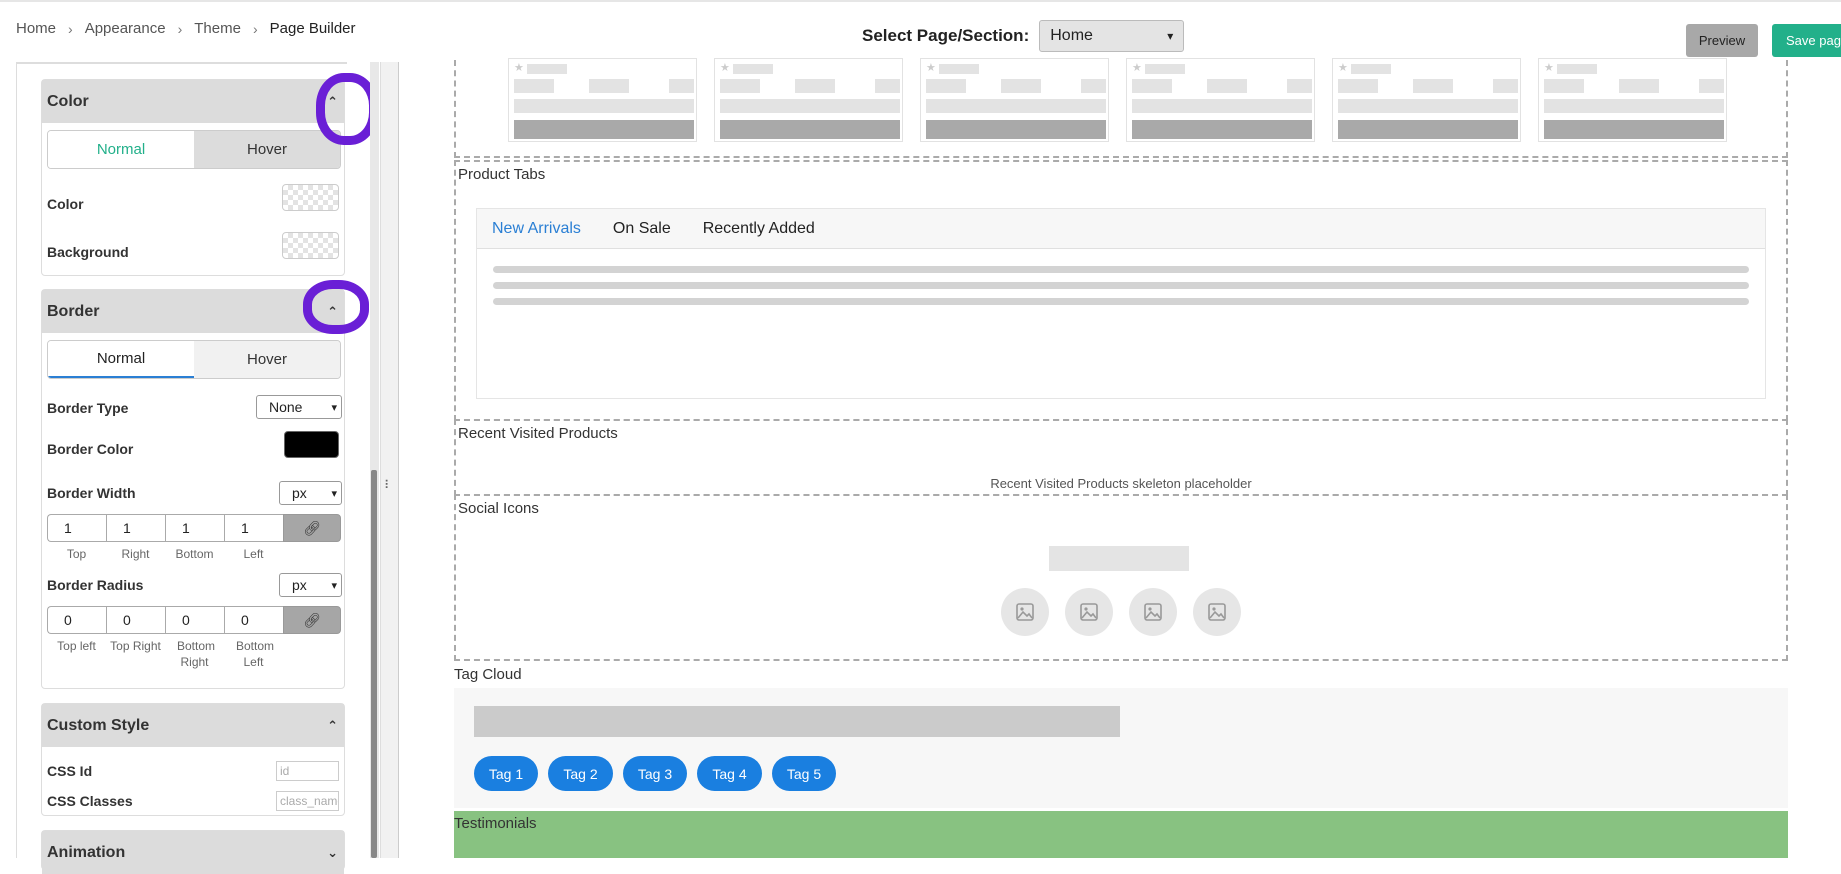  What do you see at coordinates (193, 177) in the screenshot?
I see `color-panel: Color ⌃ Normal Hover Color Background` at bounding box center [193, 177].